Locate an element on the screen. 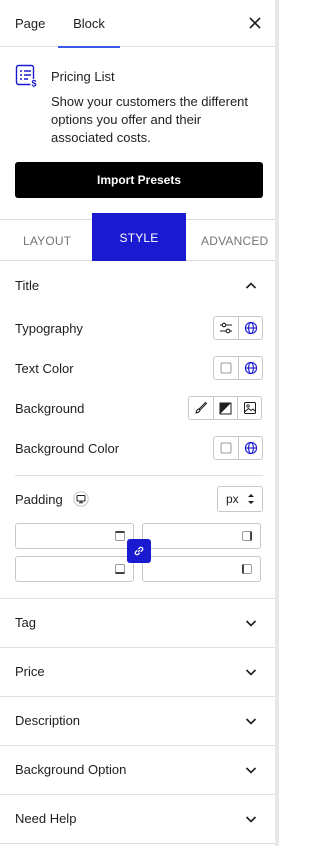 Image resolution: width=320 pixels, height=846 pixels. sliders-icon is located at coordinates (226, 328).